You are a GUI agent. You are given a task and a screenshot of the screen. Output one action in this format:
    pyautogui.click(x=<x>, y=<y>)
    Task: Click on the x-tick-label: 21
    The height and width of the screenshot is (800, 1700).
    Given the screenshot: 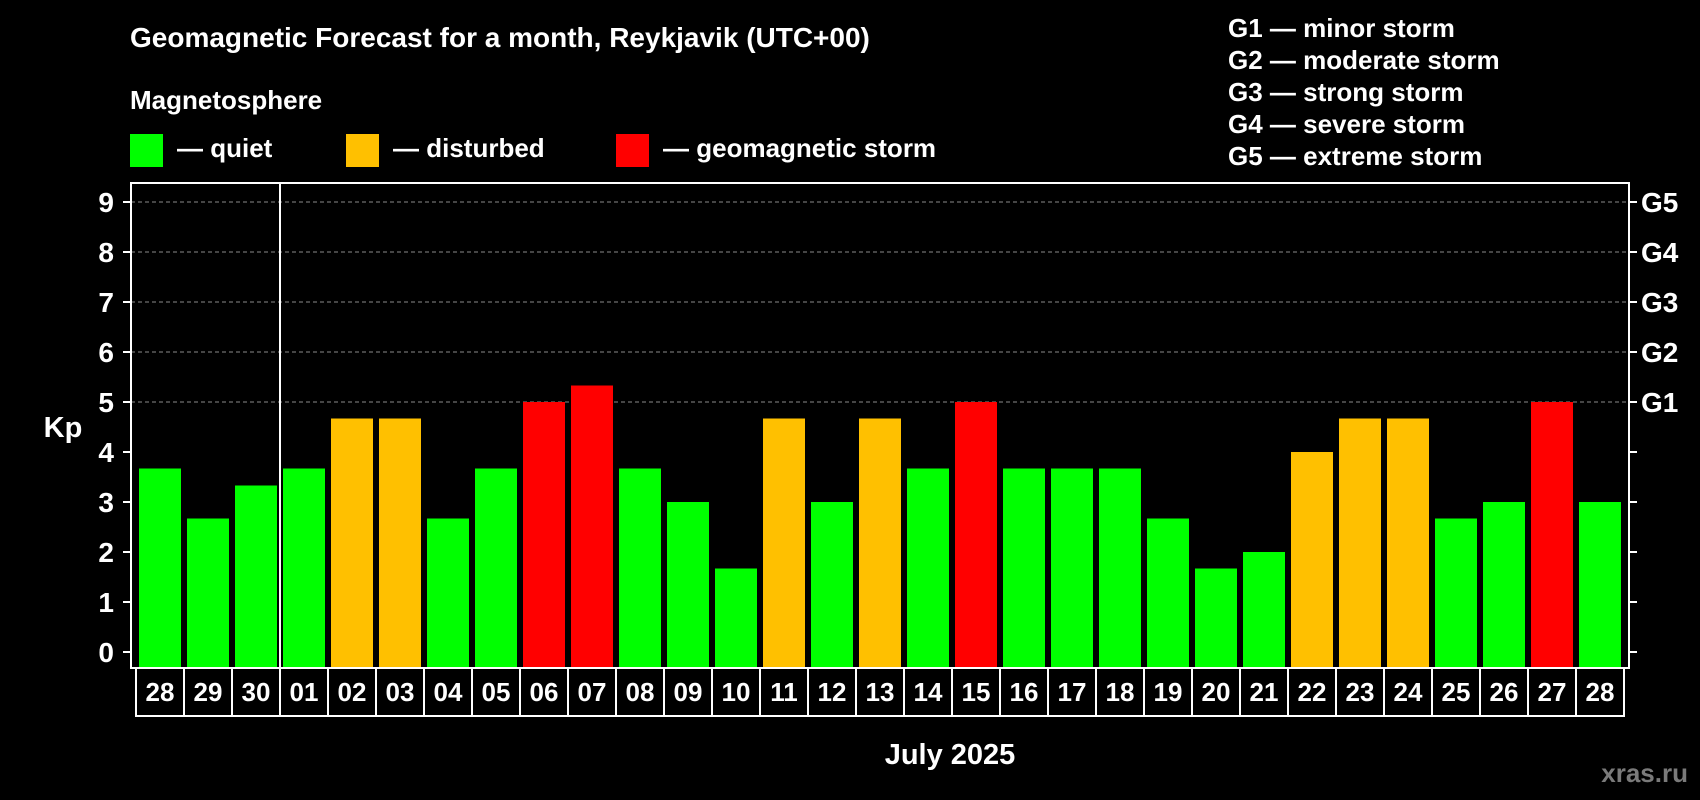 What is the action you would take?
    pyautogui.click(x=1264, y=692)
    